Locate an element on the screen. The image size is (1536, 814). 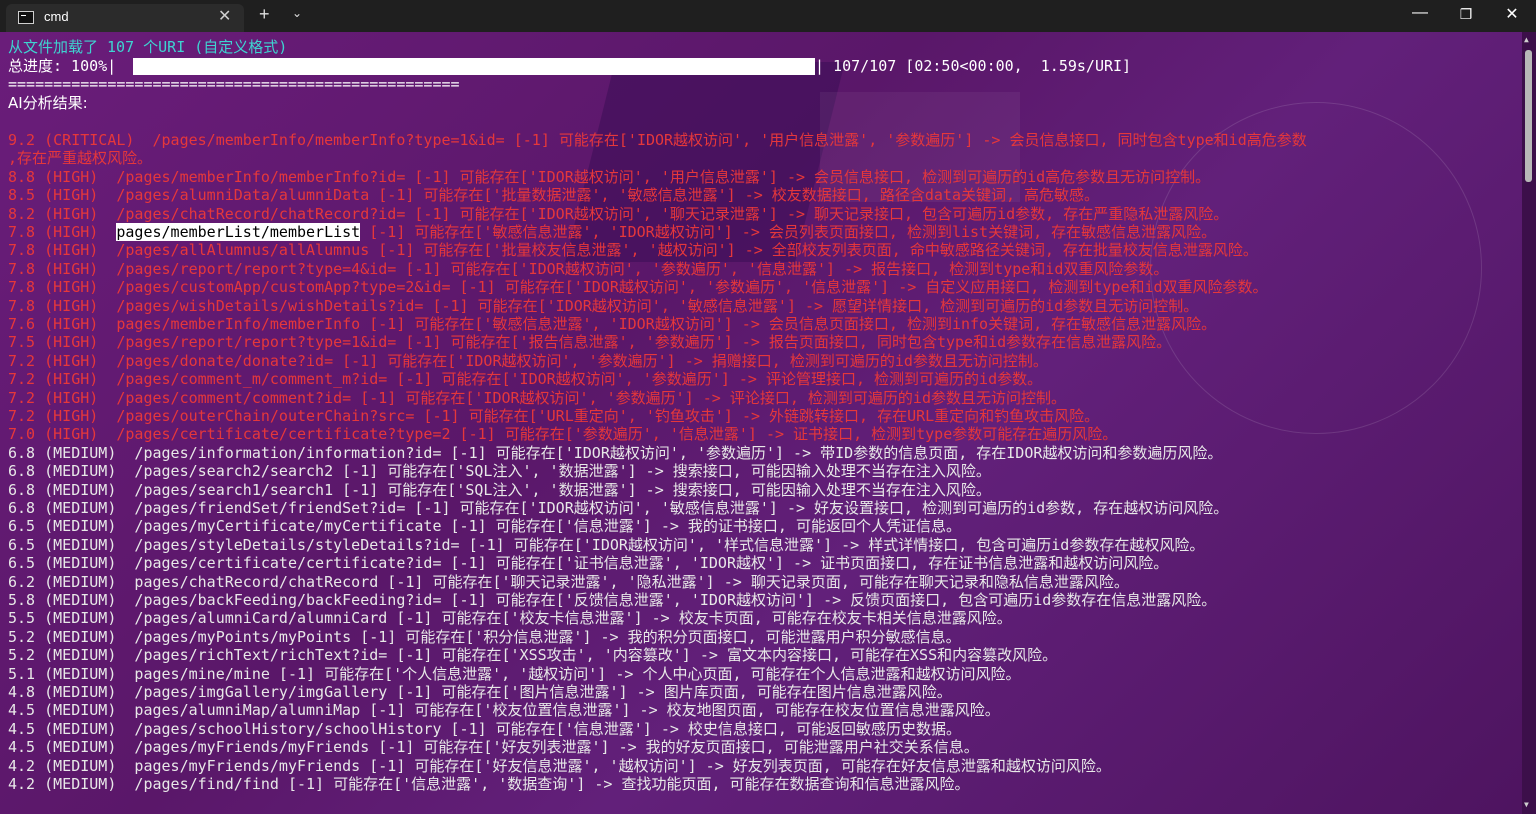
scroll-up-icon: ▲ is located at coordinates (1526, 39).